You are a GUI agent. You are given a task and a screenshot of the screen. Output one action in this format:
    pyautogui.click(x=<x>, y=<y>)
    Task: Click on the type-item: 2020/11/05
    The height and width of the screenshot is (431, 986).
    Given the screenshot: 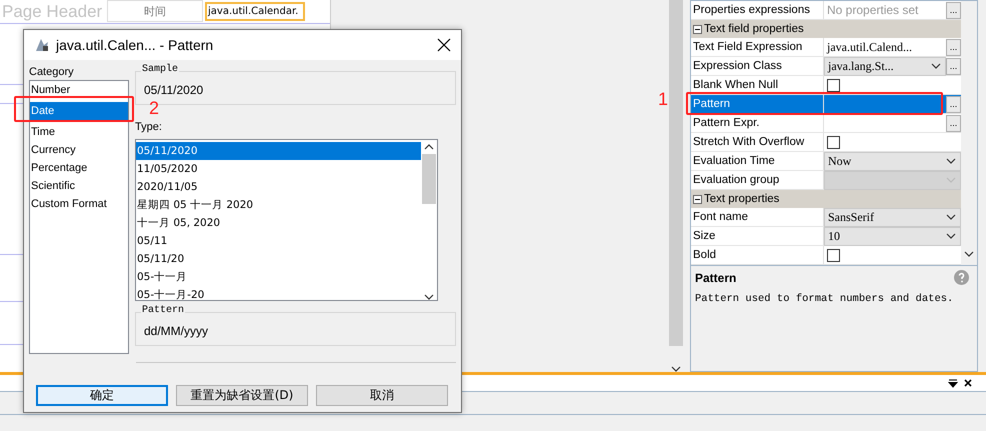 What is the action you would take?
    pyautogui.click(x=278, y=187)
    